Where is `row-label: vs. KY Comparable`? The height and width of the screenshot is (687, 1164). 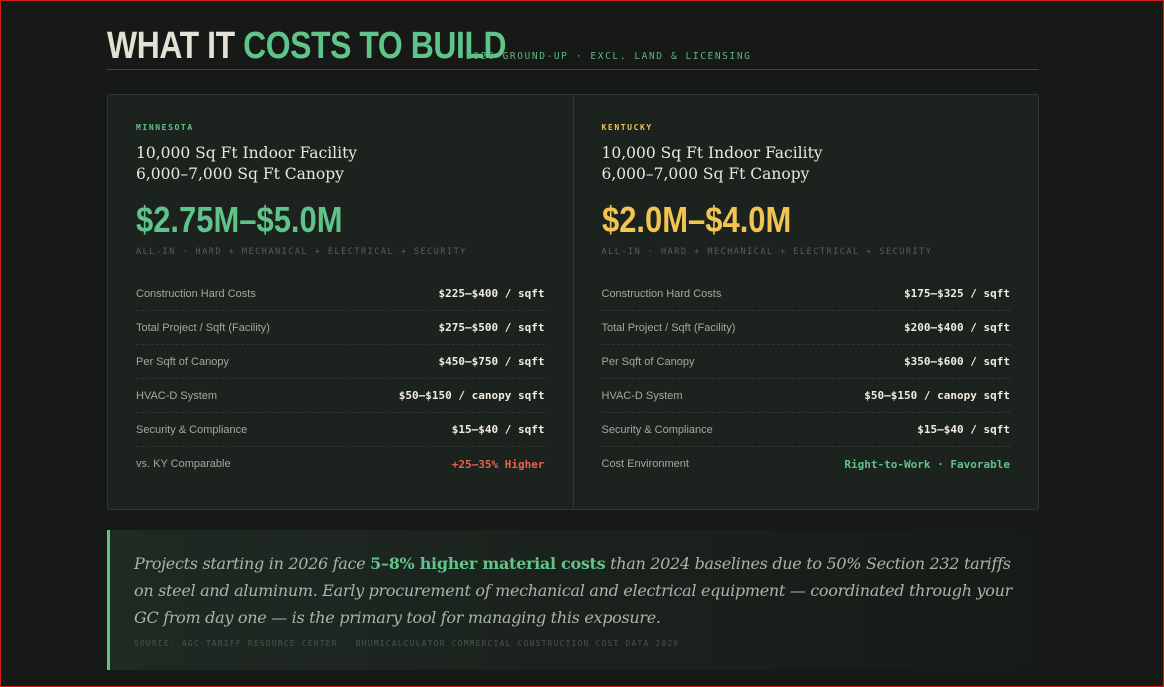
row-label: vs. KY Comparable is located at coordinates (183, 464).